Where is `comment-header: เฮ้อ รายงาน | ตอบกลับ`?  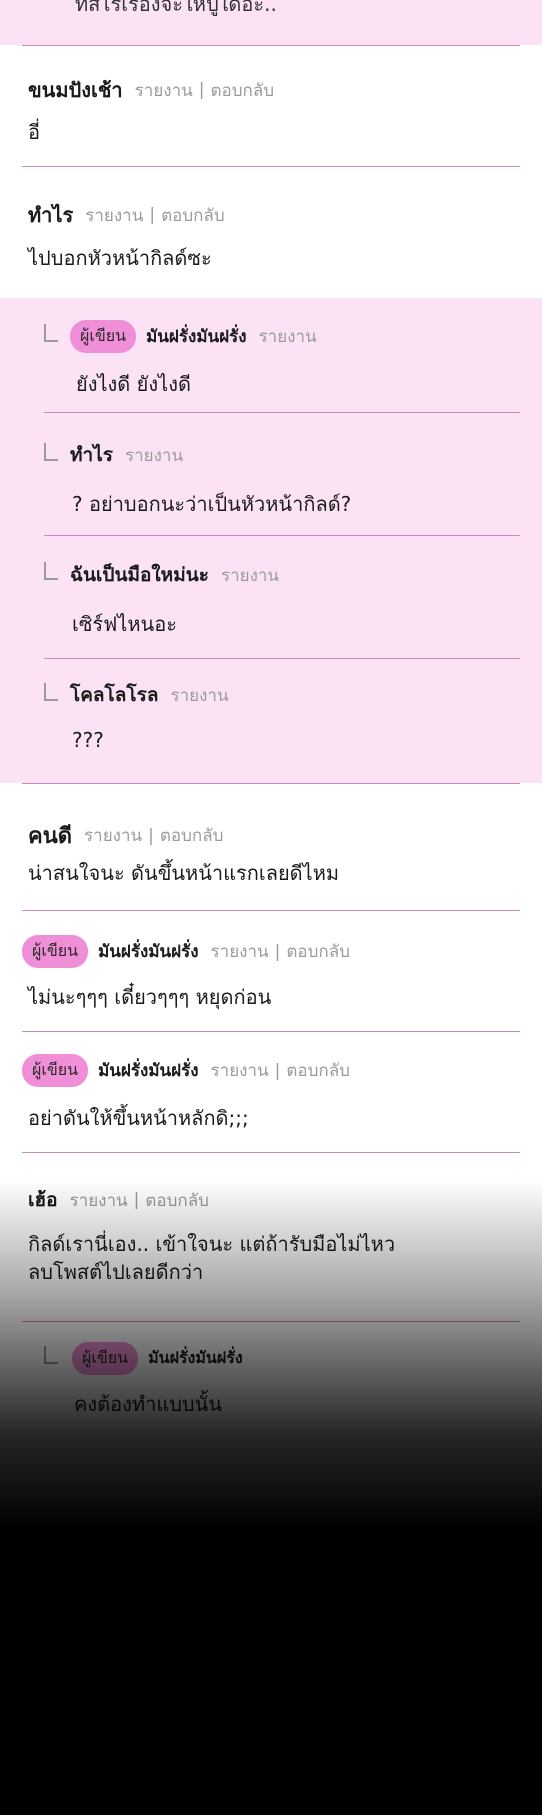 comment-header: เฮ้อ รายงาน | ตอบกลับ is located at coordinates (118, 1200).